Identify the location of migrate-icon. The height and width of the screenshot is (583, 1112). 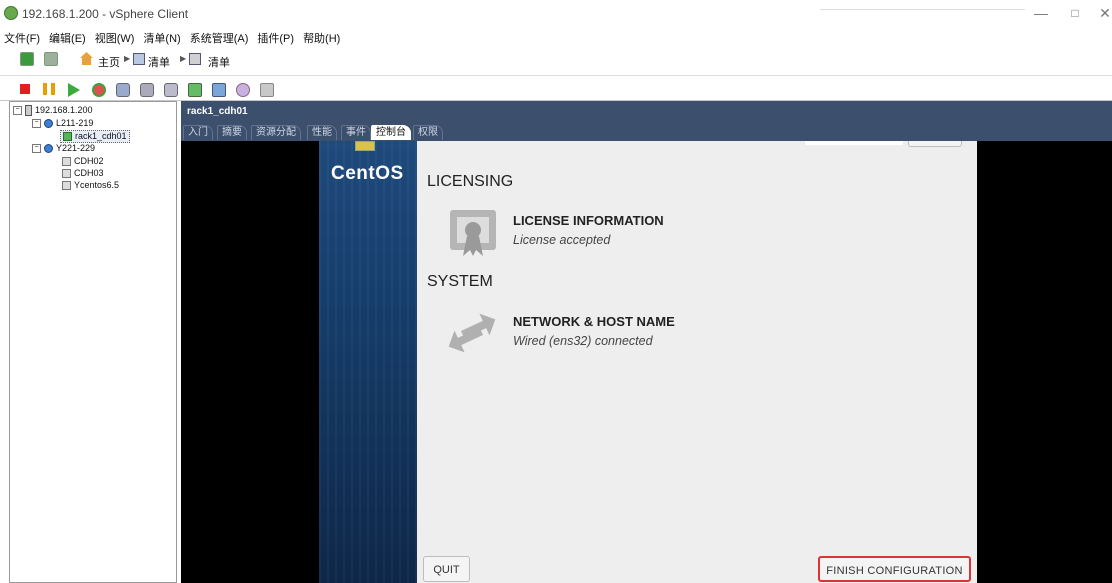
(219, 90).